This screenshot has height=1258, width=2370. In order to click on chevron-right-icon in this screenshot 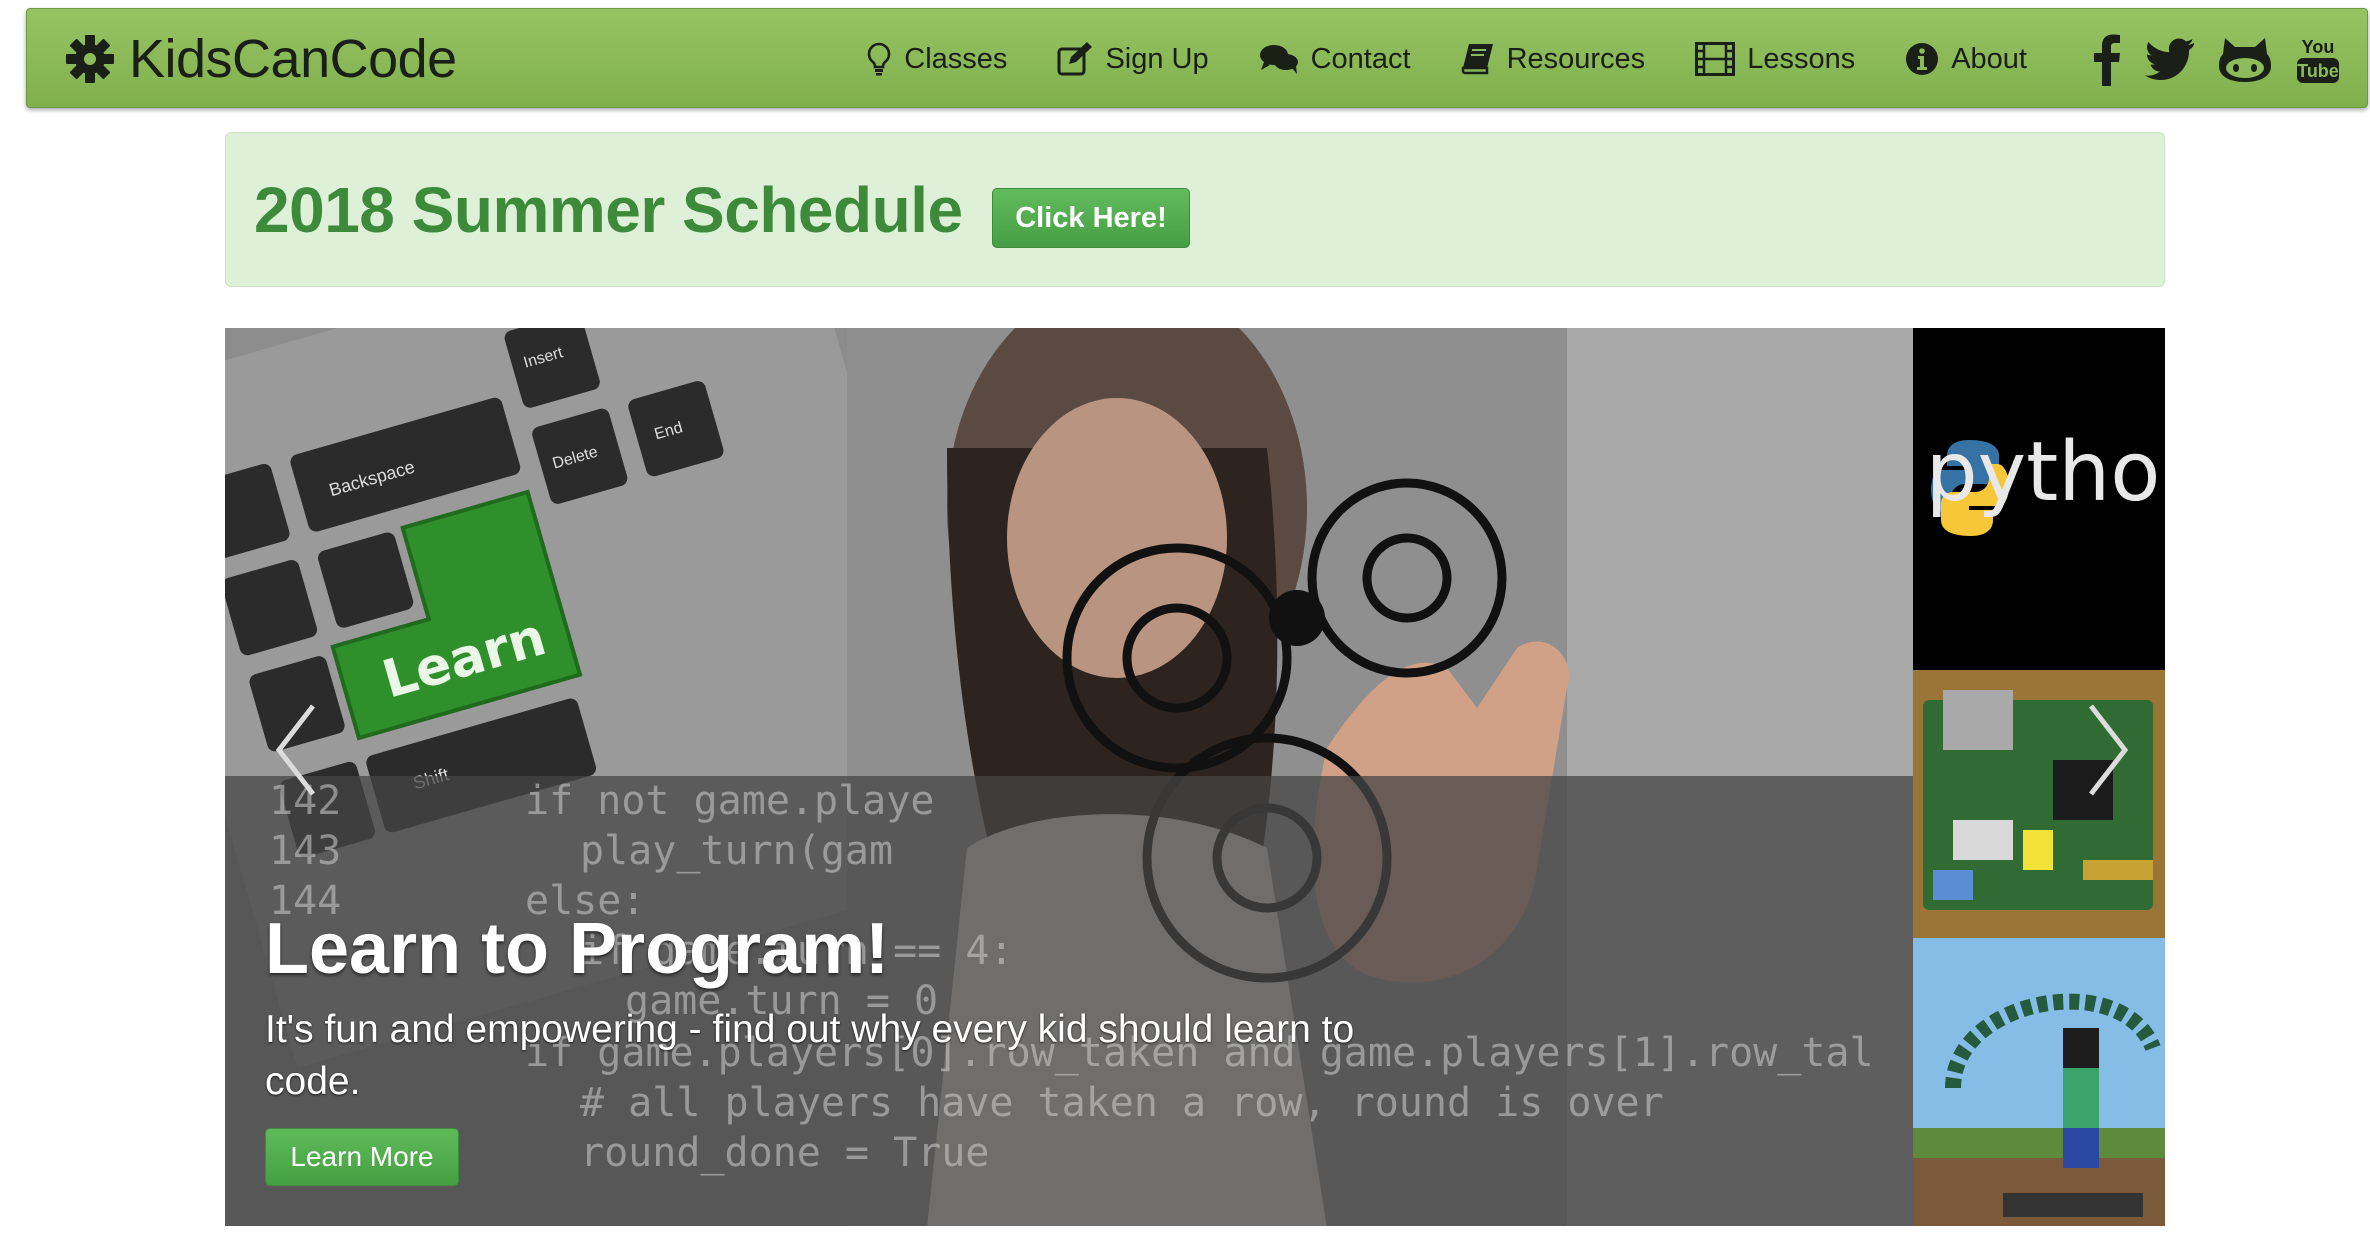, I will do `click(2109, 750)`.